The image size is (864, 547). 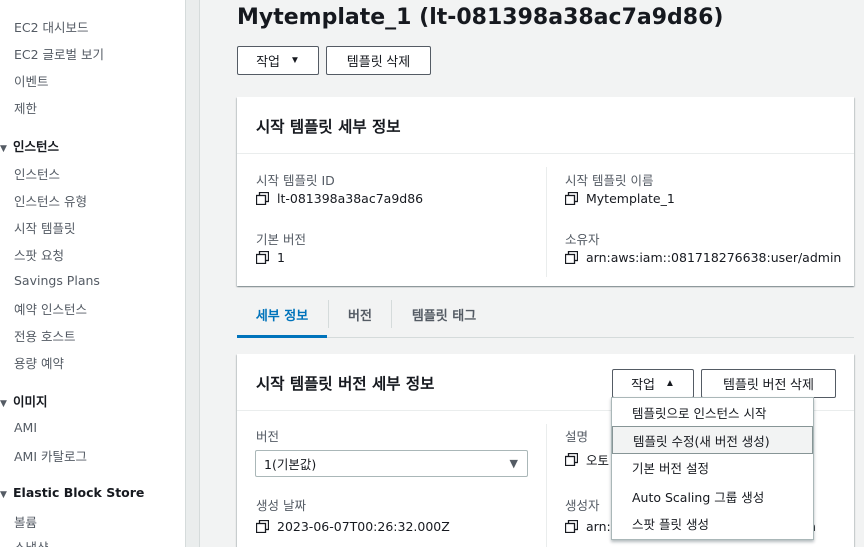 I want to click on sidebar-section-label: 인스턴스, so click(x=36, y=146).